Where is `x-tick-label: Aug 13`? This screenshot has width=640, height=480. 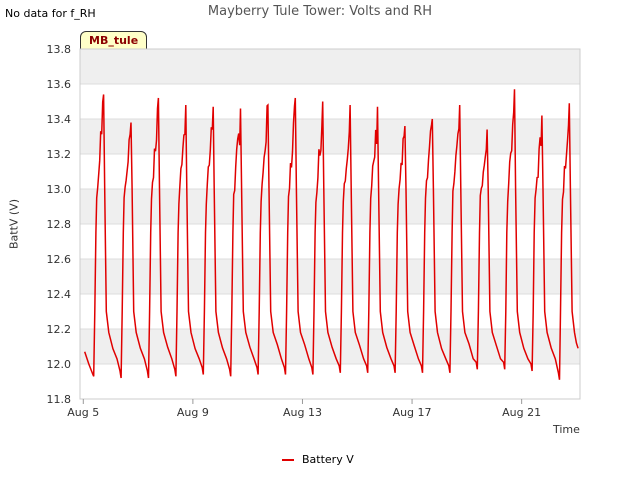
x-tick-label: Aug 13 is located at coordinates (302, 412).